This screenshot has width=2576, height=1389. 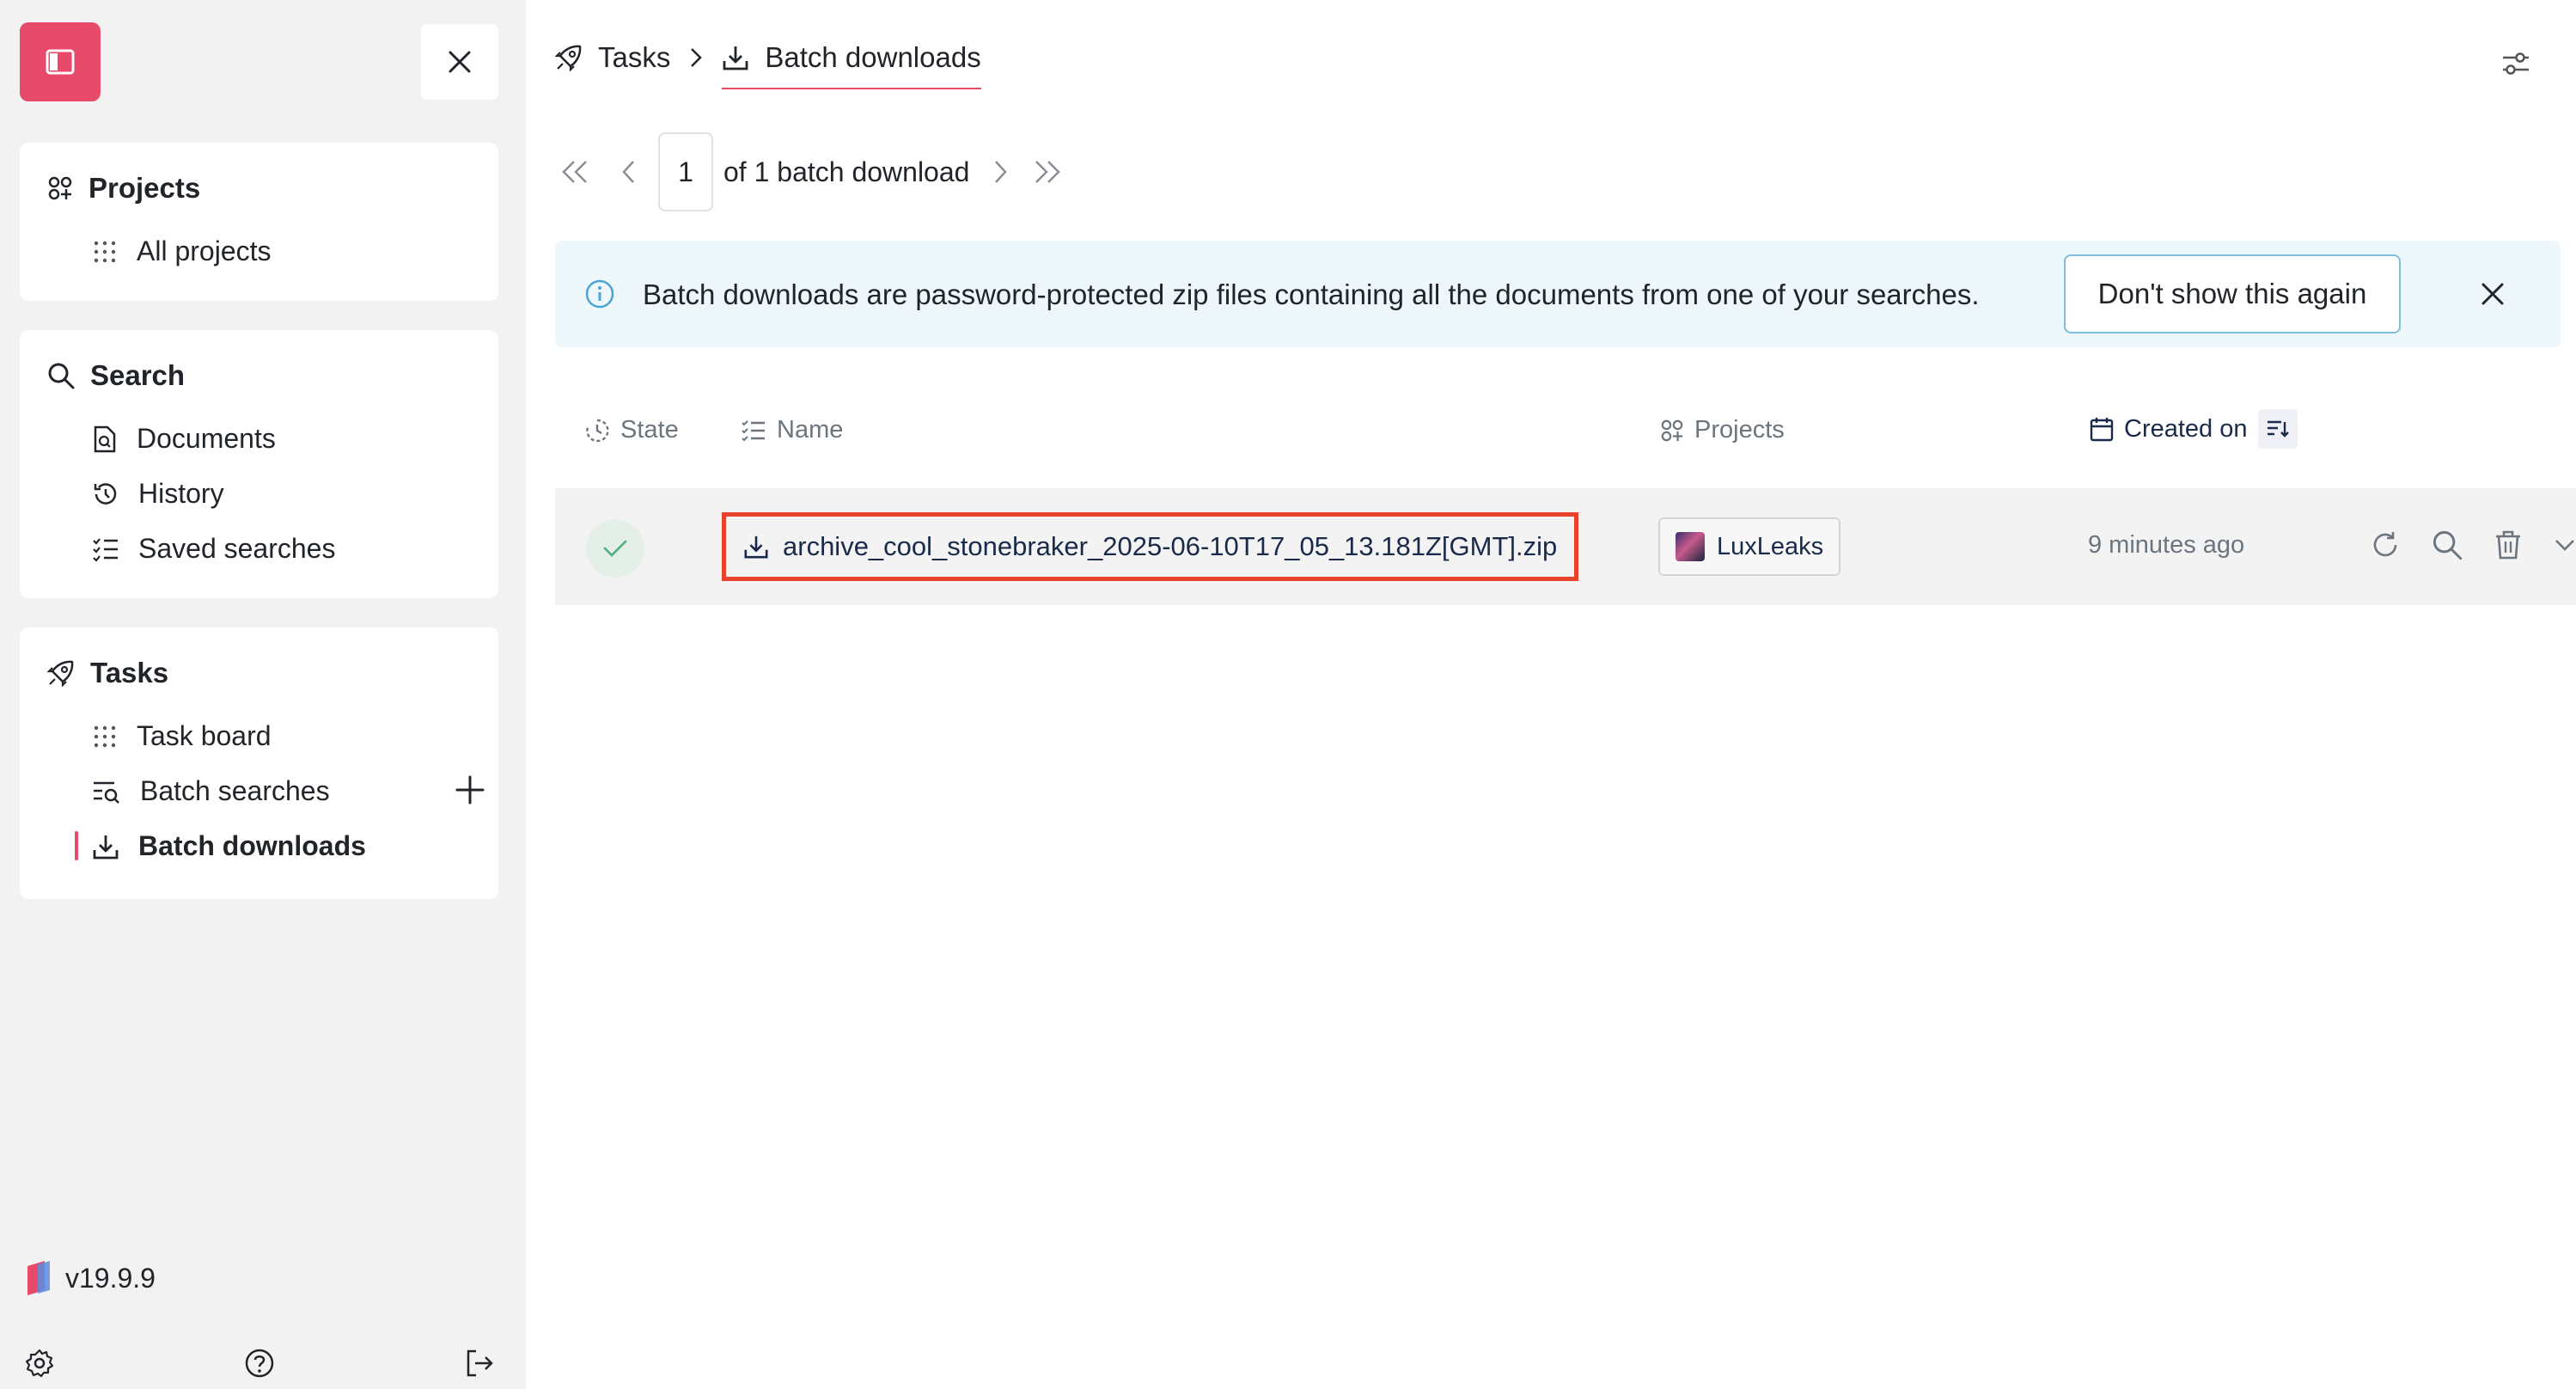 What do you see at coordinates (2515, 64) in the screenshot?
I see `view-settings-sliders-icon` at bounding box center [2515, 64].